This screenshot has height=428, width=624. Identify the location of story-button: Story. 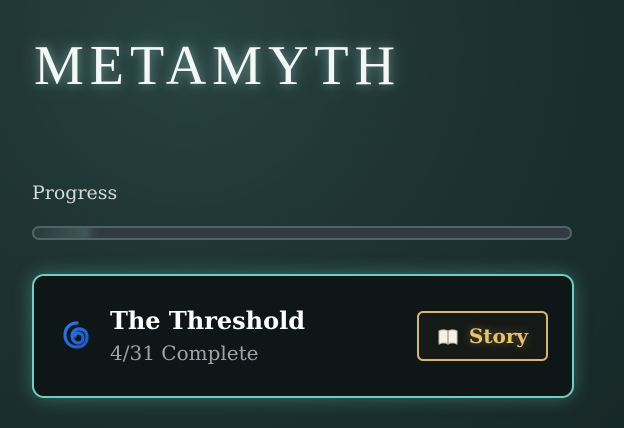
(482, 336).